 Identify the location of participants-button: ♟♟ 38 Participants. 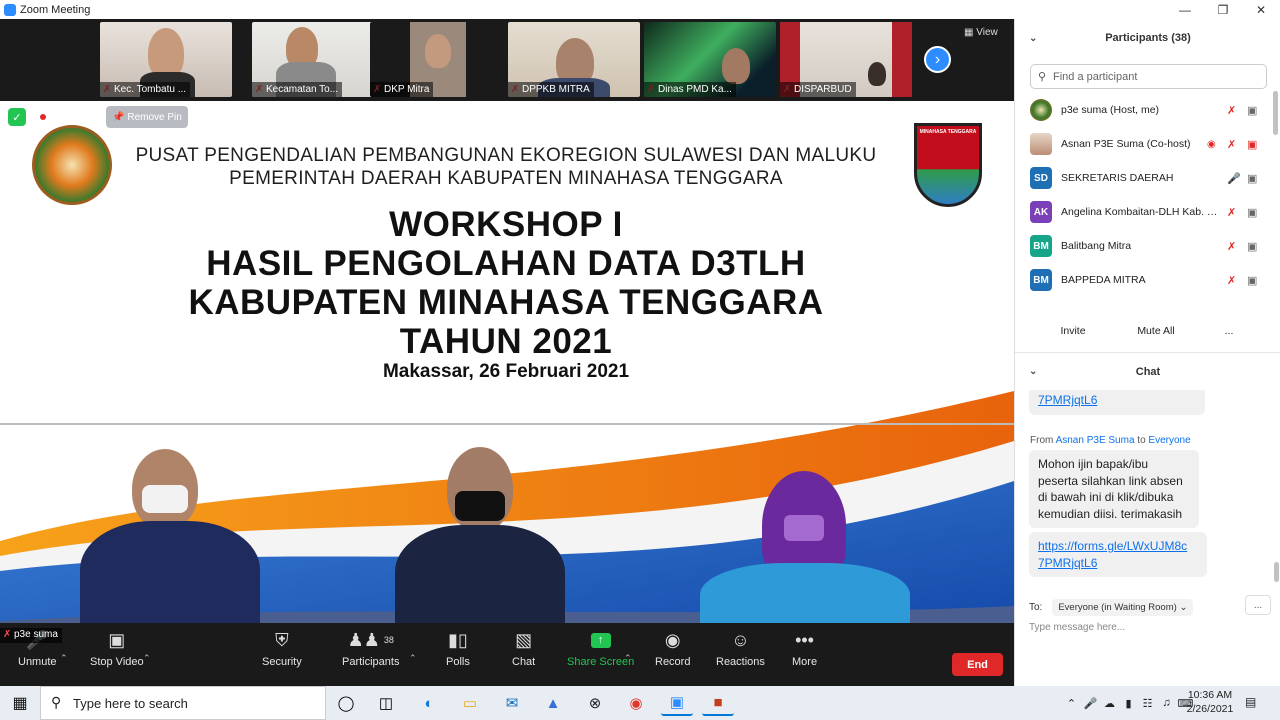
(371, 648).